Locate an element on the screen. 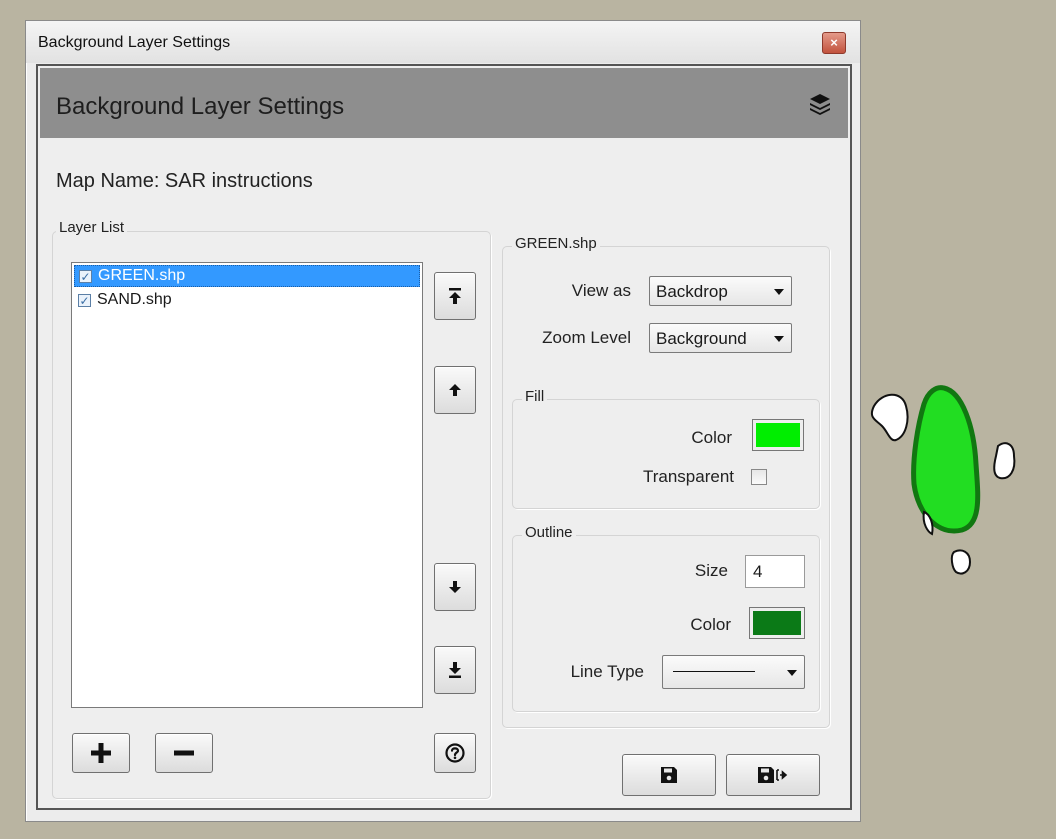 This screenshot has width=1056, height=839. move-top-icon is located at coordinates (455, 296).